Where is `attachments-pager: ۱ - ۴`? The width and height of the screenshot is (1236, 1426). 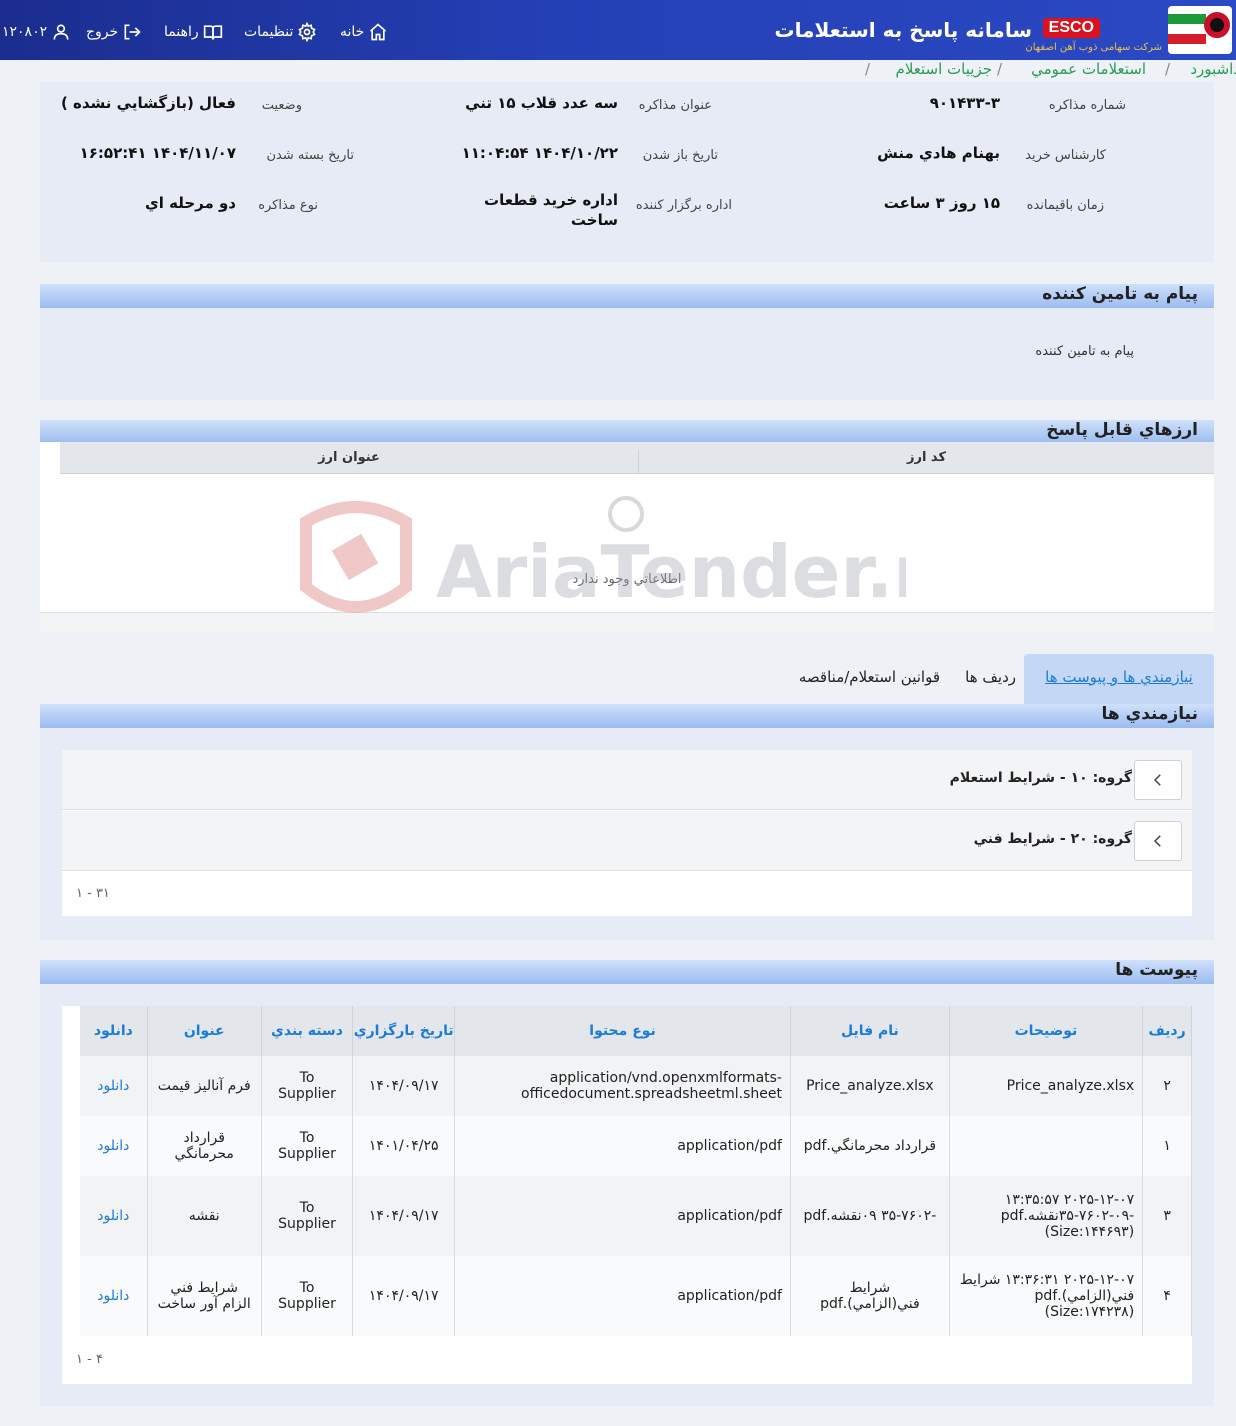
attachments-pager: ۱ - ۴ is located at coordinates (89, 1359).